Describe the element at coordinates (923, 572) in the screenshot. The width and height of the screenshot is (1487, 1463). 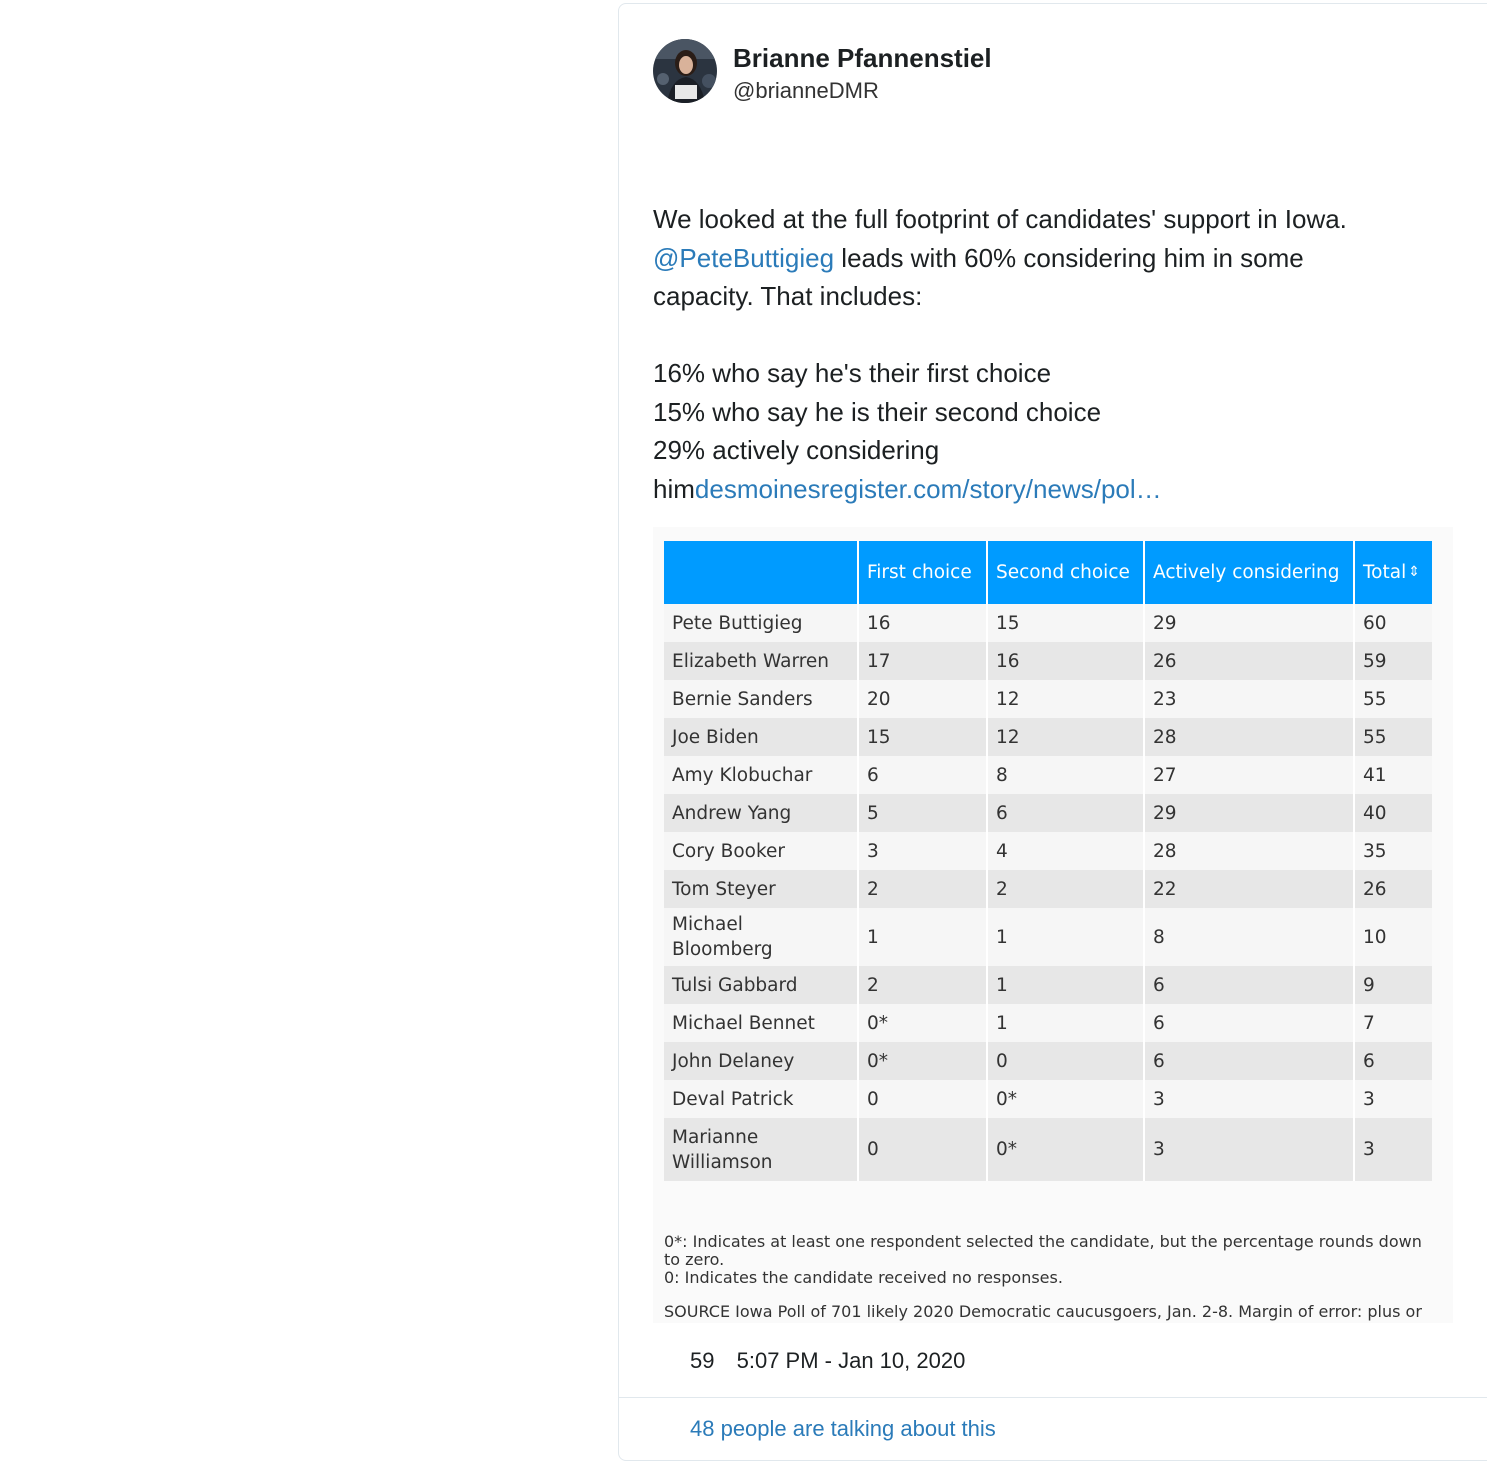
I see `column-header: First choice` at that location.